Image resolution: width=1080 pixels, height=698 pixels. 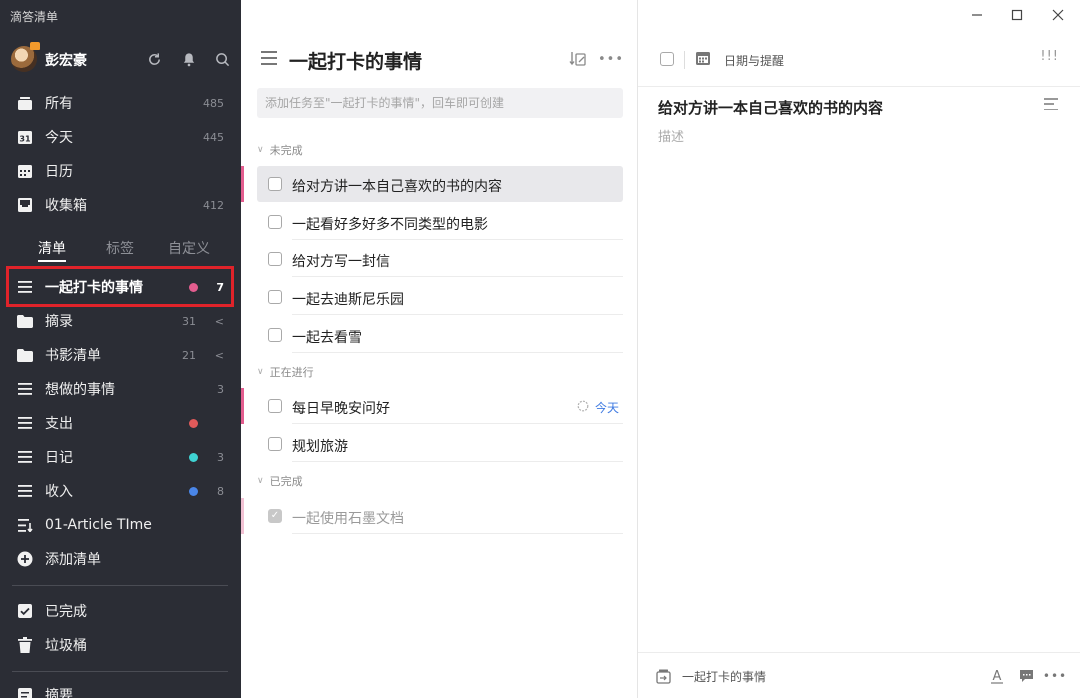 I want to click on list-title: 一起打卡的事情, so click(x=356, y=62).